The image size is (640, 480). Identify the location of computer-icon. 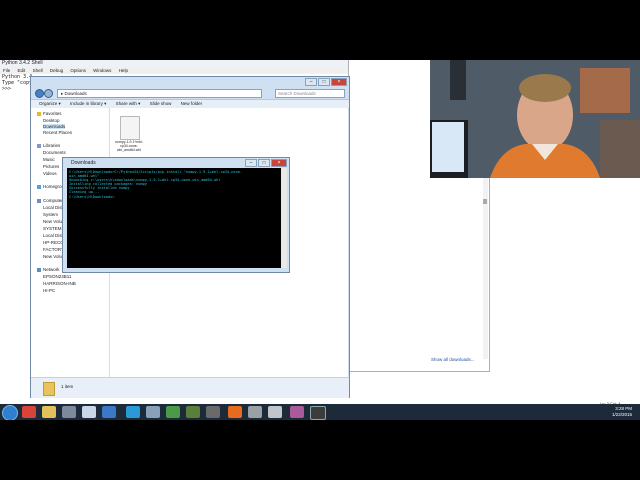
(39, 200).